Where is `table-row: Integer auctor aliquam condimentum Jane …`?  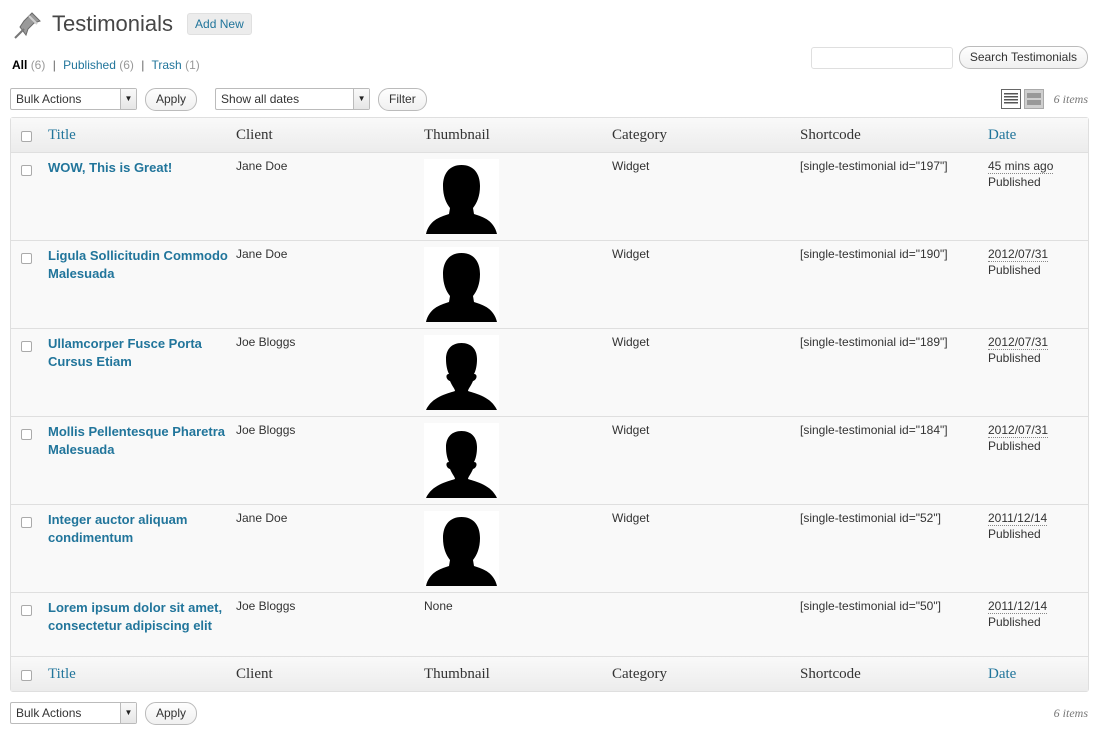 table-row: Integer auctor aliquam condimentum Jane … is located at coordinates (549, 549).